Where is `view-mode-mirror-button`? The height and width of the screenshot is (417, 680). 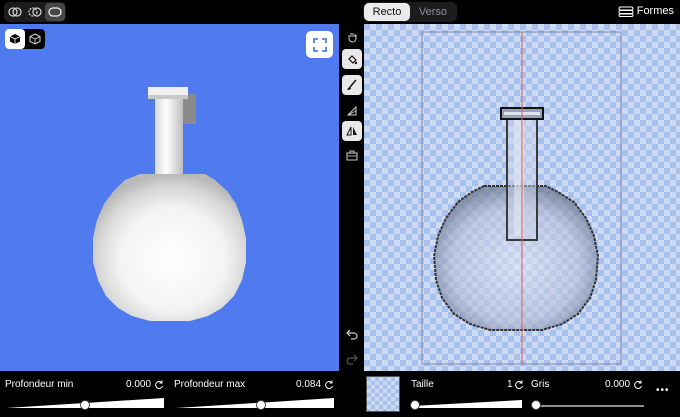 view-mode-mirror-button is located at coordinates (35, 12).